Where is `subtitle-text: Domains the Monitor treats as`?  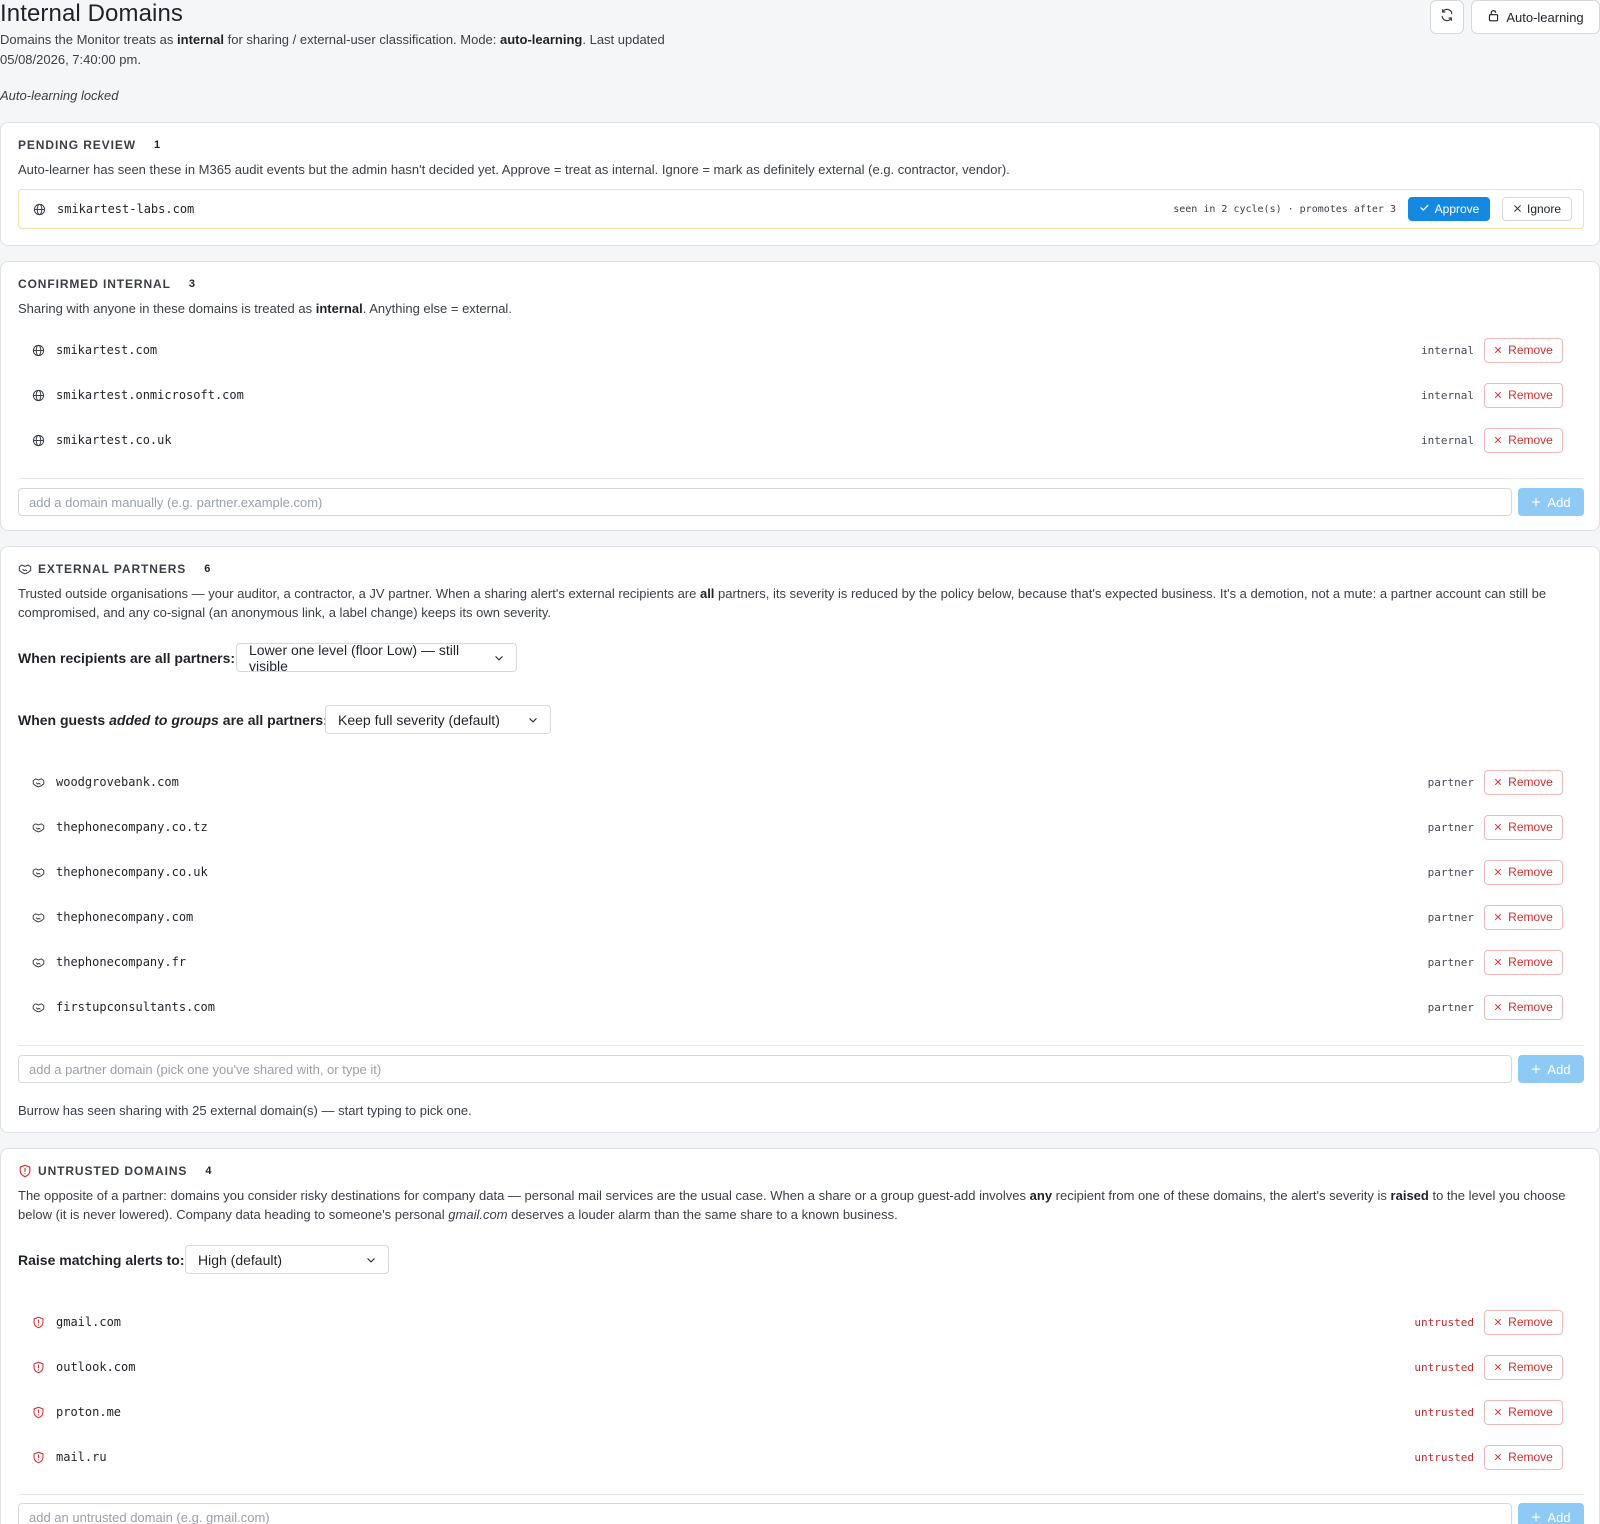
subtitle-text: Domains the Monitor treats as is located at coordinates (89, 39).